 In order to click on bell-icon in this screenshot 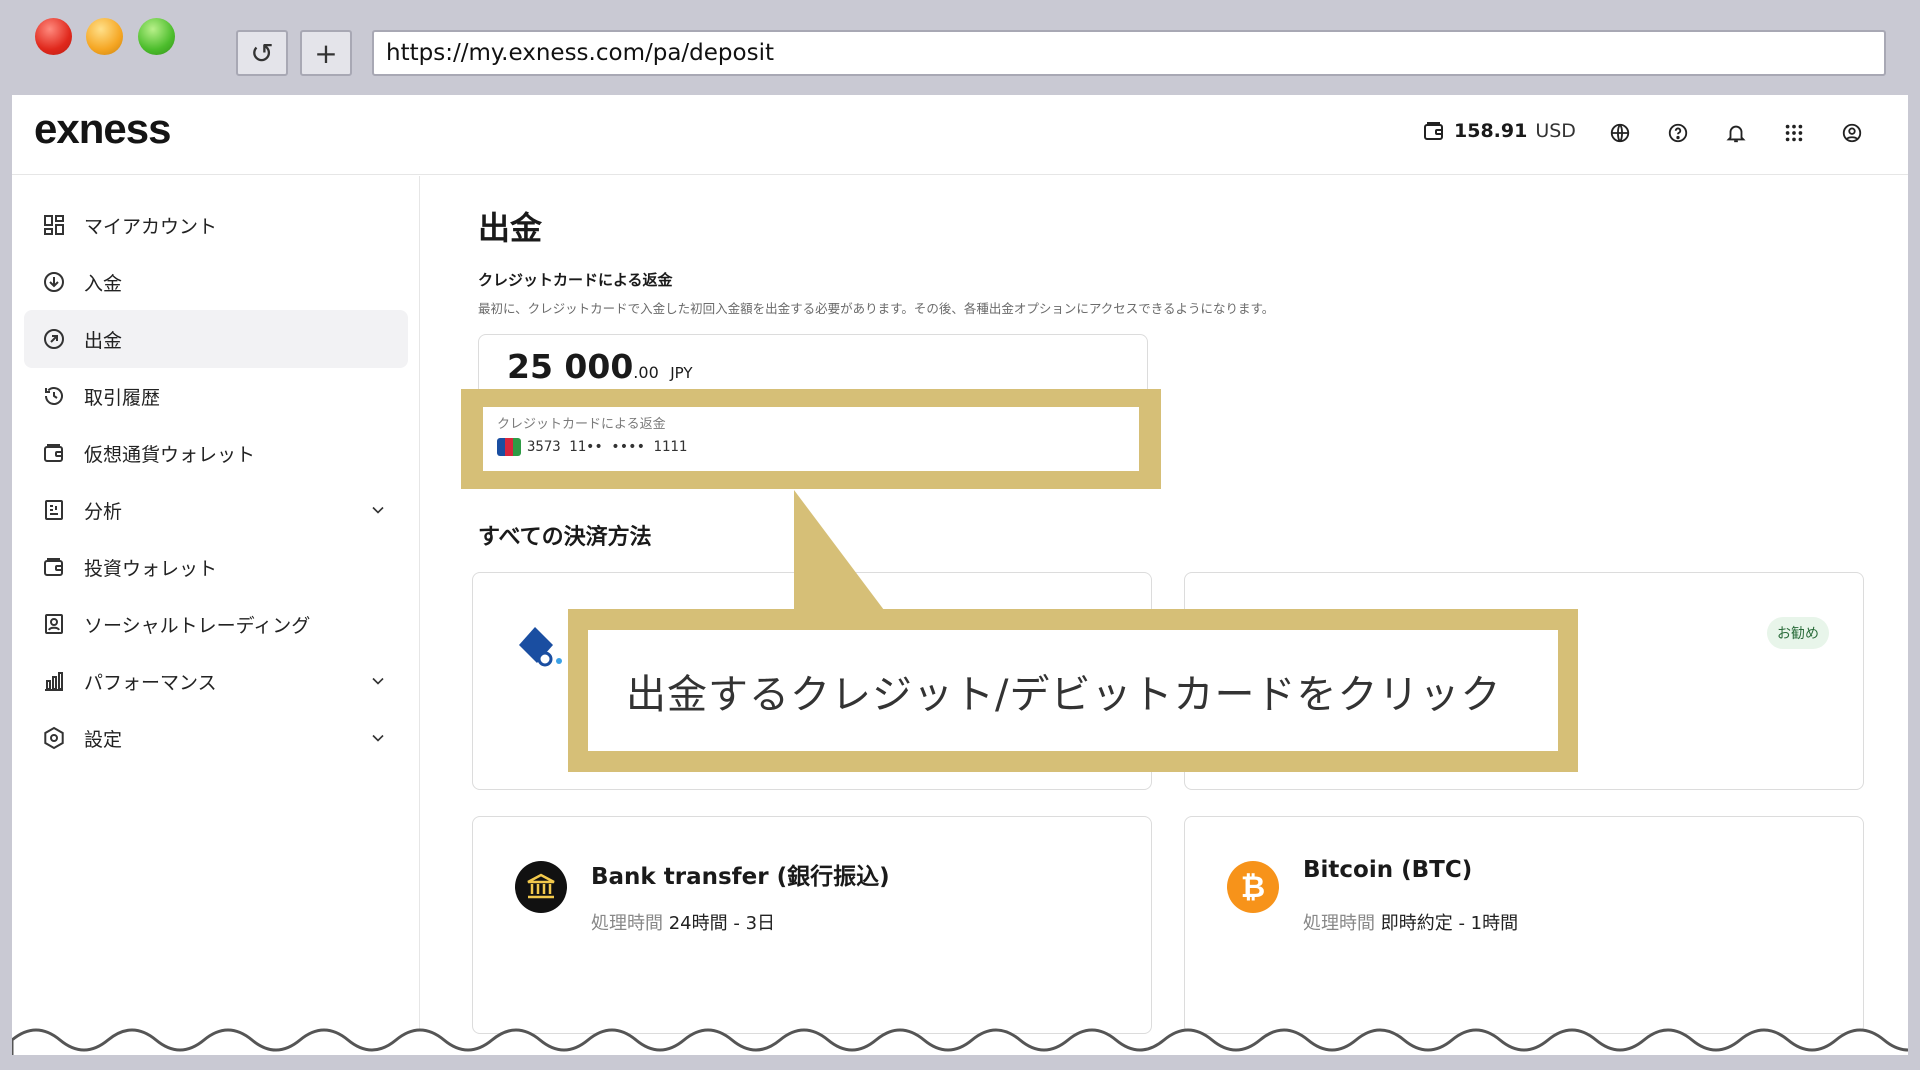, I will do `click(1736, 134)`.